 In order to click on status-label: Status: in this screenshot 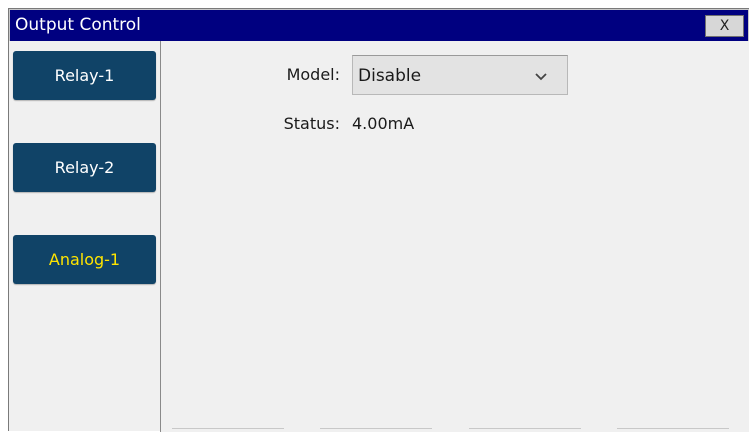, I will do `click(311, 123)`.